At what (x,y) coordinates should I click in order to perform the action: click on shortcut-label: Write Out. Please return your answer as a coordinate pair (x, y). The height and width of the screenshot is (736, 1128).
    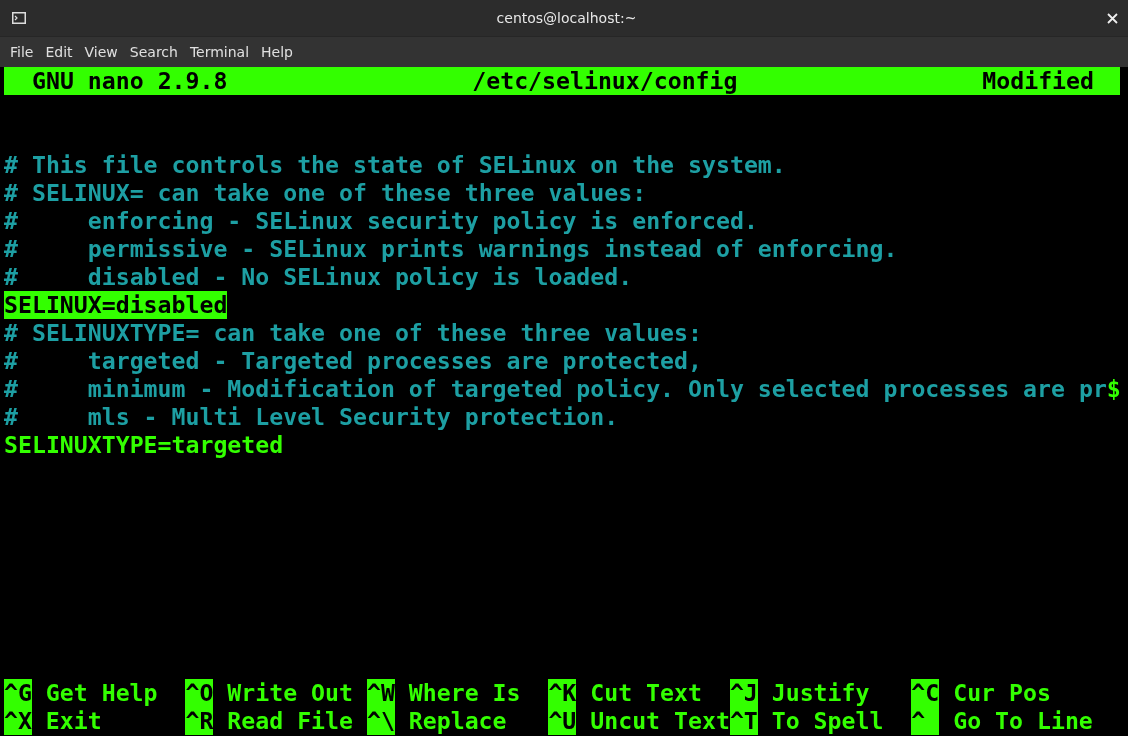
    Looking at the image, I should click on (290, 693).